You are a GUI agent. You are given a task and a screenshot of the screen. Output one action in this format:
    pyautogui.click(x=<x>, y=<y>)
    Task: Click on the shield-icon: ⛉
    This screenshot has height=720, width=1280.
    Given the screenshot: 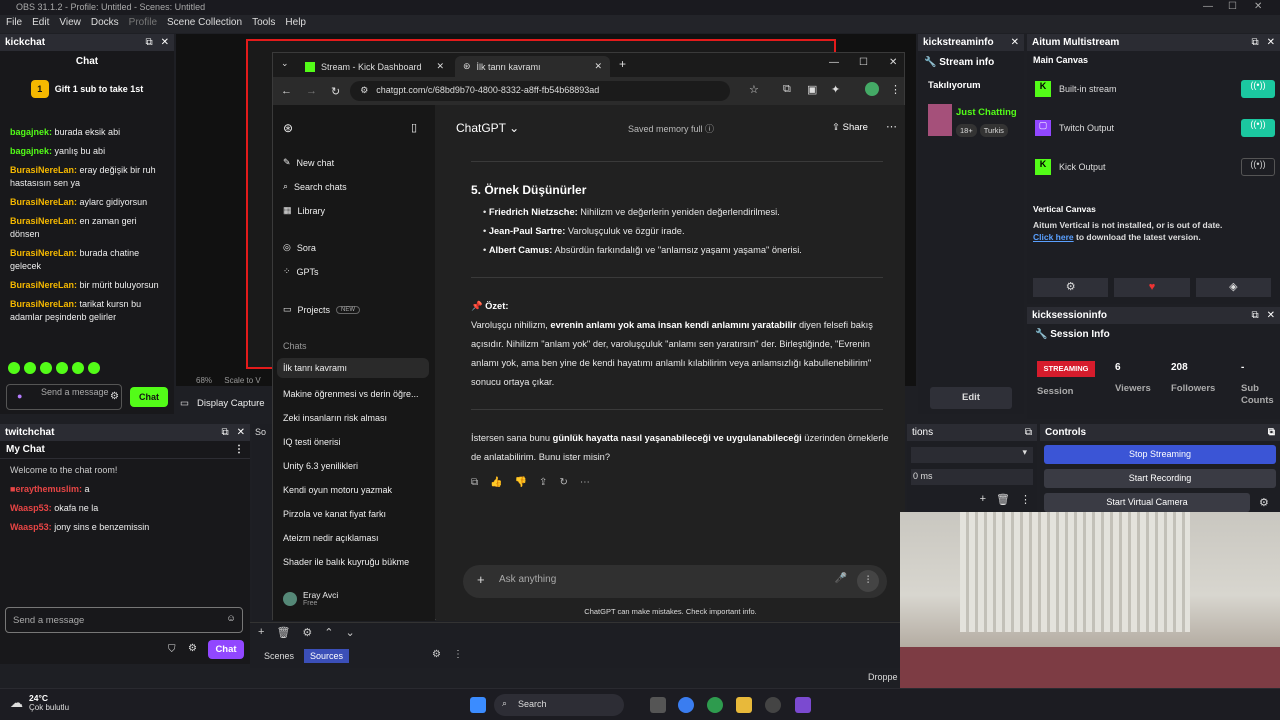 What is the action you would take?
    pyautogui.click(x=172, y=649)
    